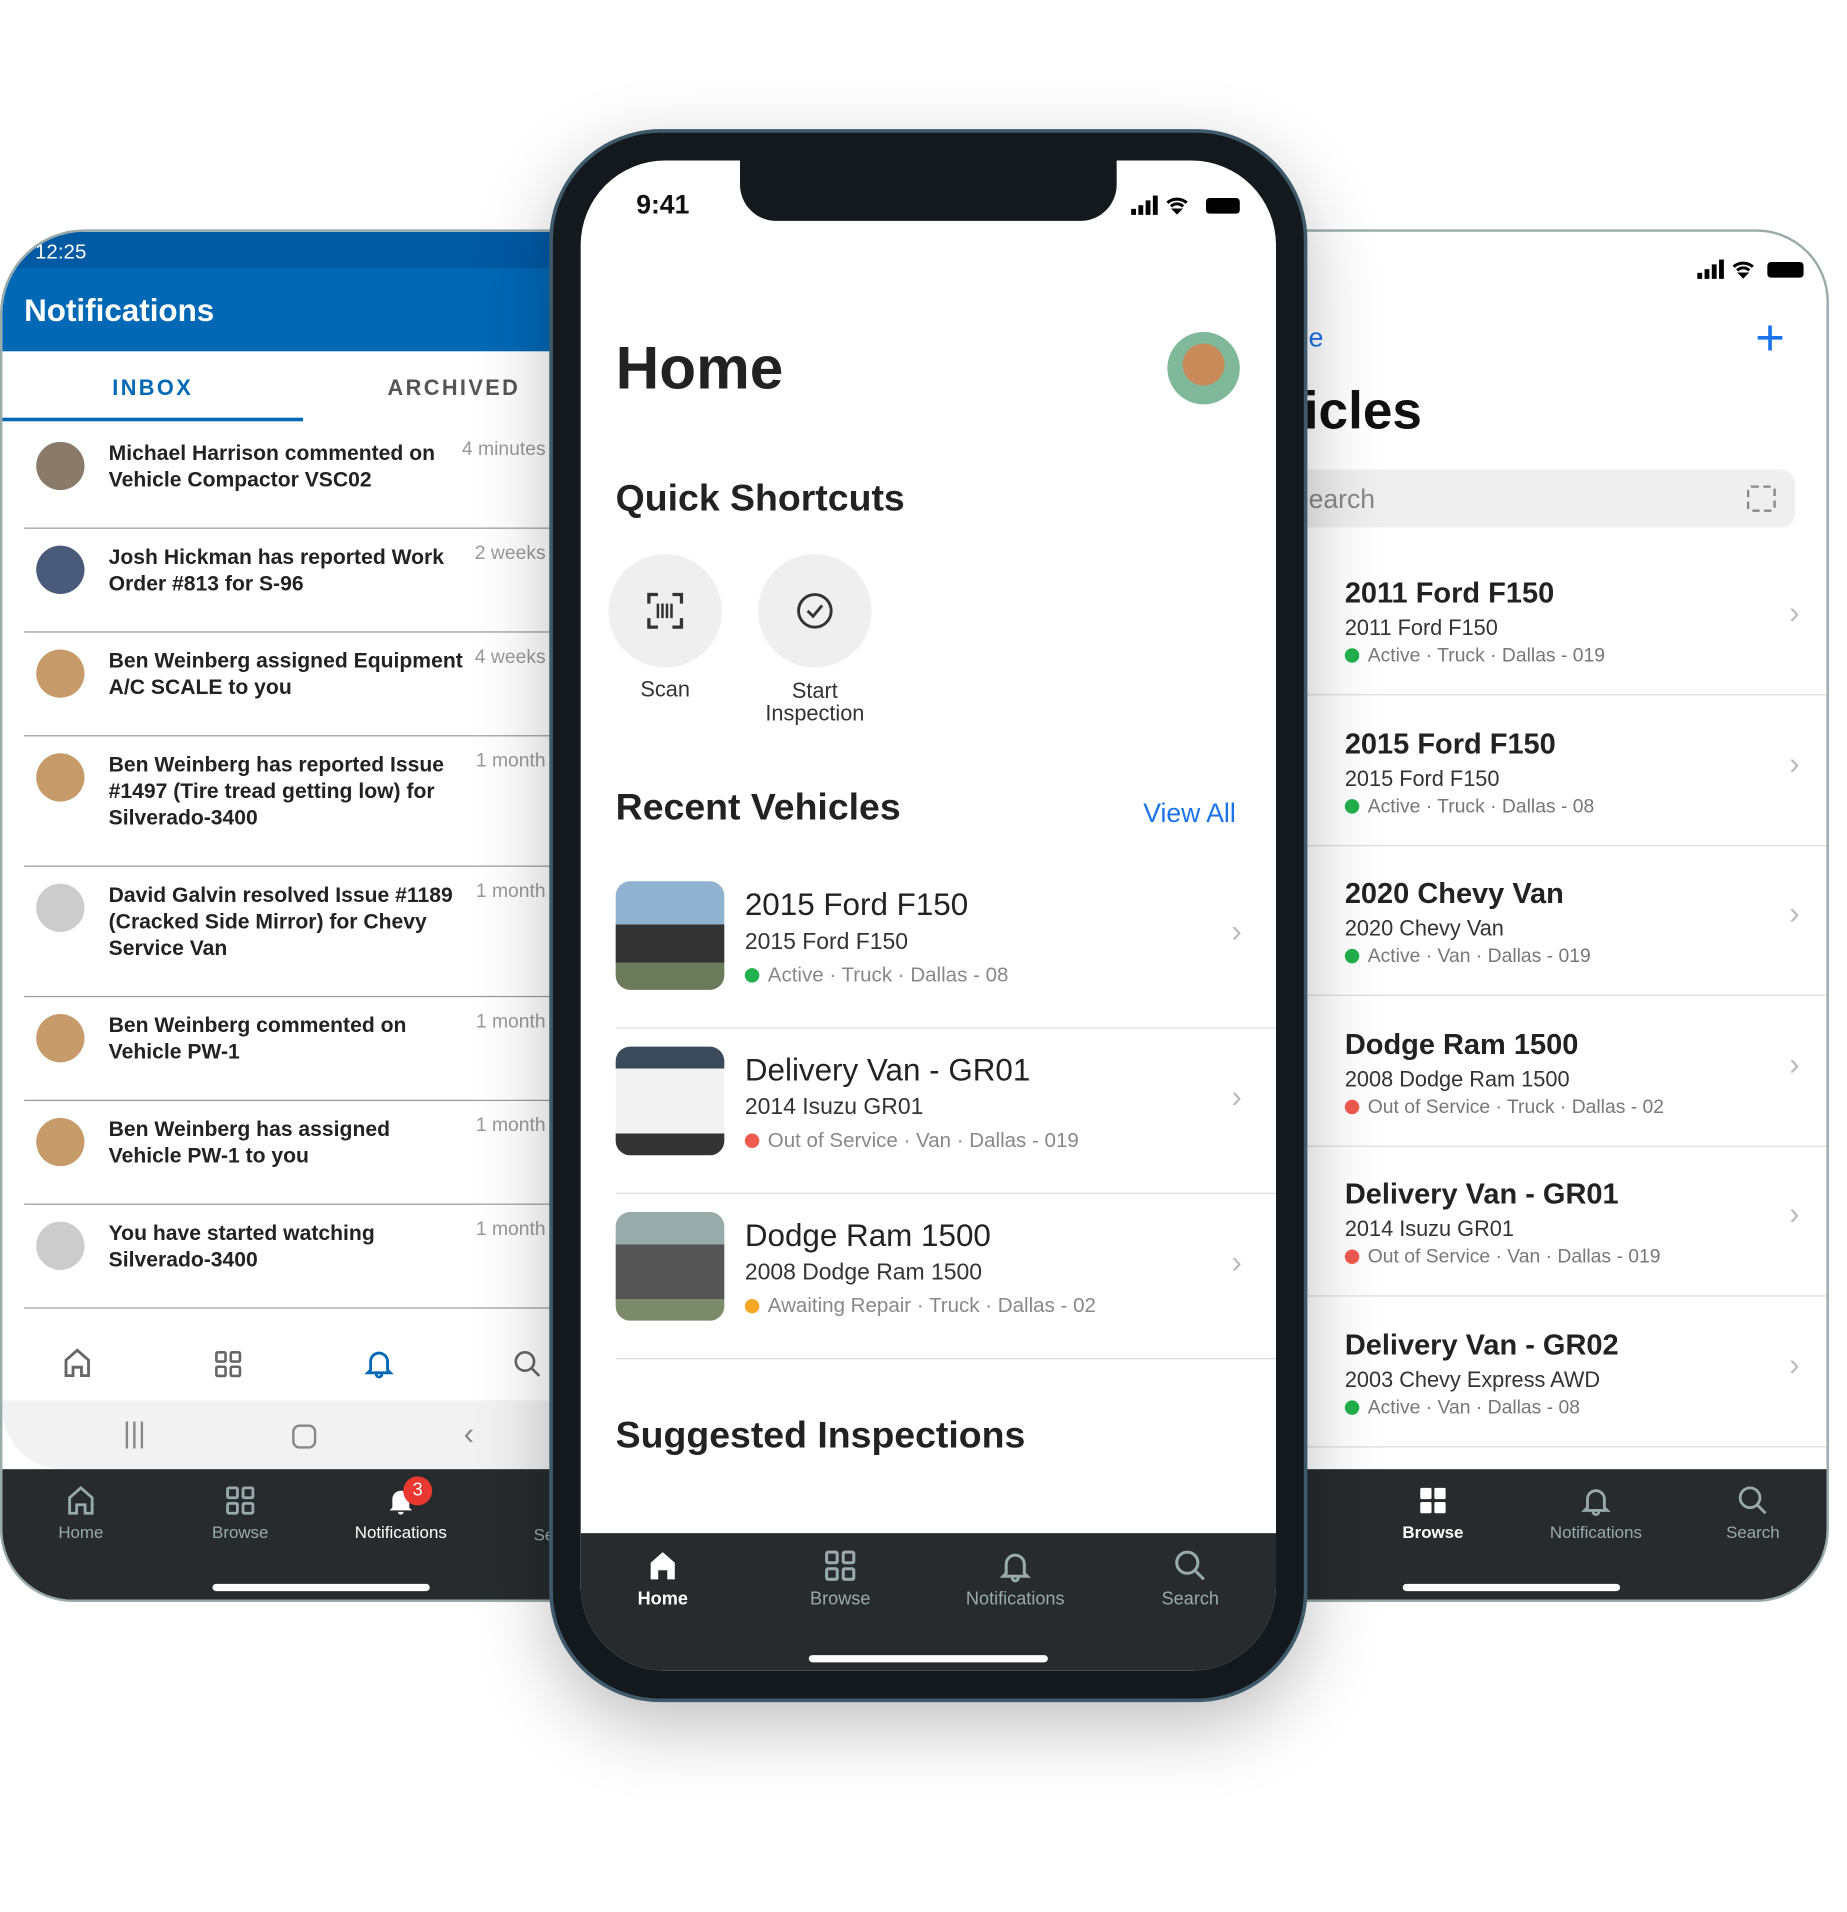 This screenshot has height=1912, width=1847. What do you see at coordinates (758, 807) in the screenshot?
I see `section-title-recent-vehicles: Recent Vehicles` at bounding box center [758, 807].